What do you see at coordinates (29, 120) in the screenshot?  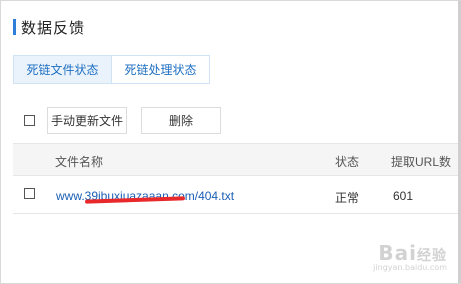 I see `select-all-checkbox` at bounding box center [29, 120].